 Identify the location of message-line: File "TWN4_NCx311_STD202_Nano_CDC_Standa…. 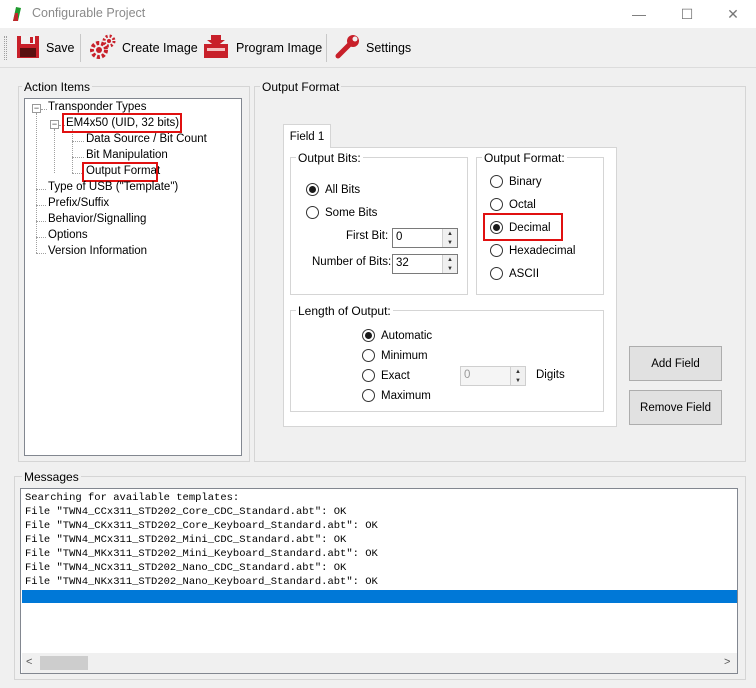
(186, 568).